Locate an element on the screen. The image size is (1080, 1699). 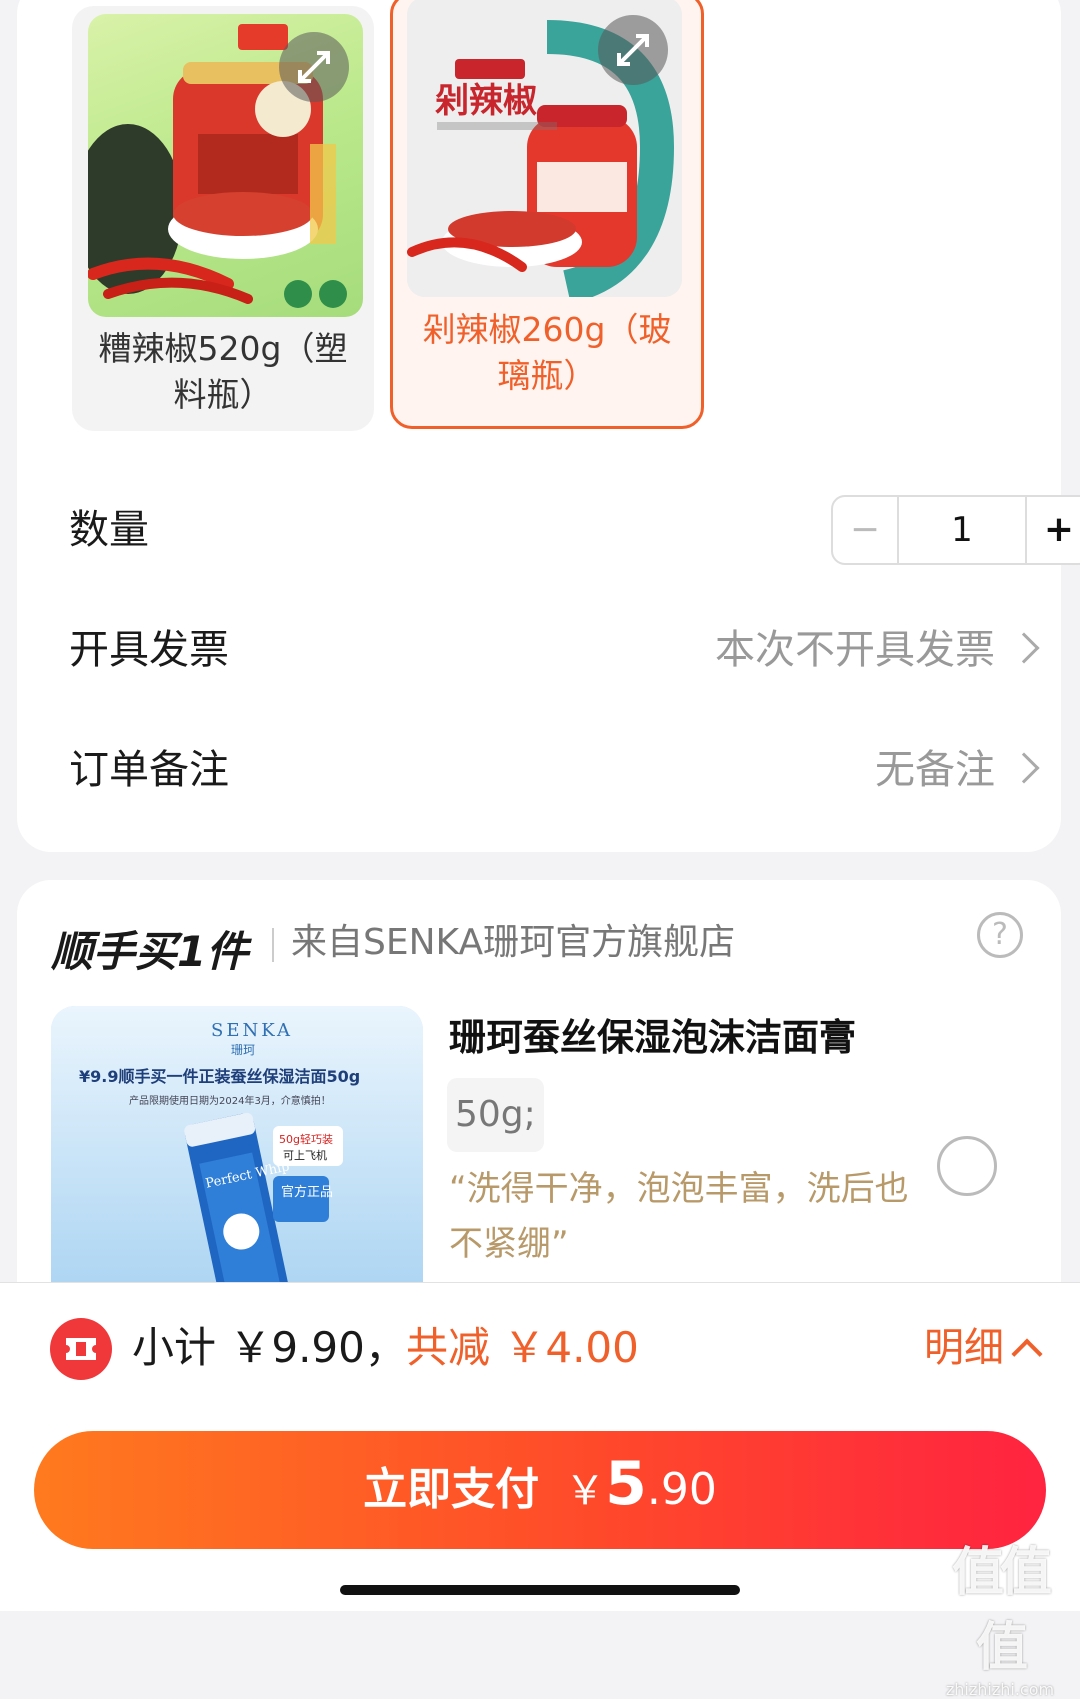
variant-thumbnail is located at coordinates (225, 165).